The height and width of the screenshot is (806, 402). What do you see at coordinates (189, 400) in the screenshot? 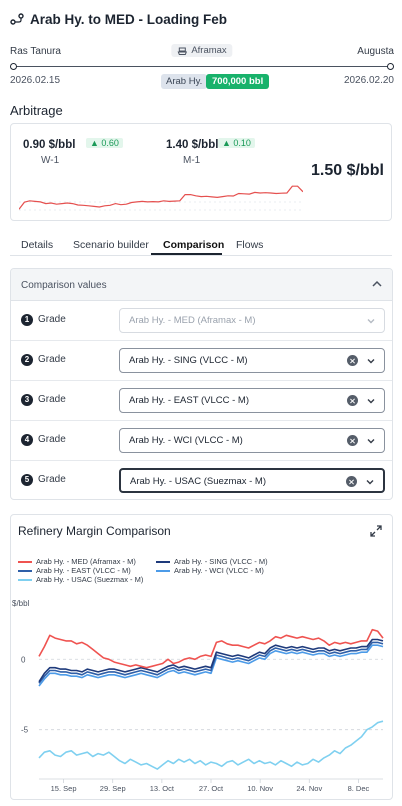
I see `grade-select-value: Arab Hy. - EAST (VLCC - M)` at bounding box center [189, 400].